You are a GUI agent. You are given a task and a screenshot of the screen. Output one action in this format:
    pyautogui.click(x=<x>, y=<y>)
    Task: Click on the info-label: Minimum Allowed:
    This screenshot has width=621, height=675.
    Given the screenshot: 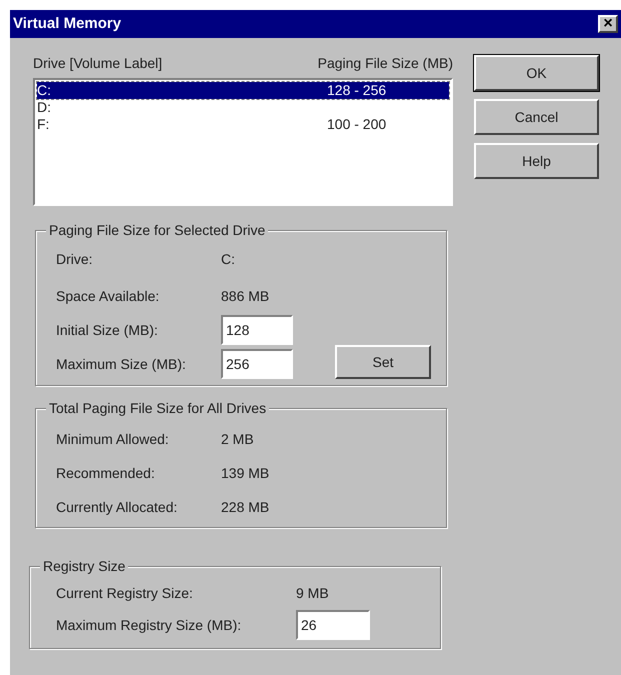 What is the action you would take?
    pyautogui.click(x=113, y=439)
    